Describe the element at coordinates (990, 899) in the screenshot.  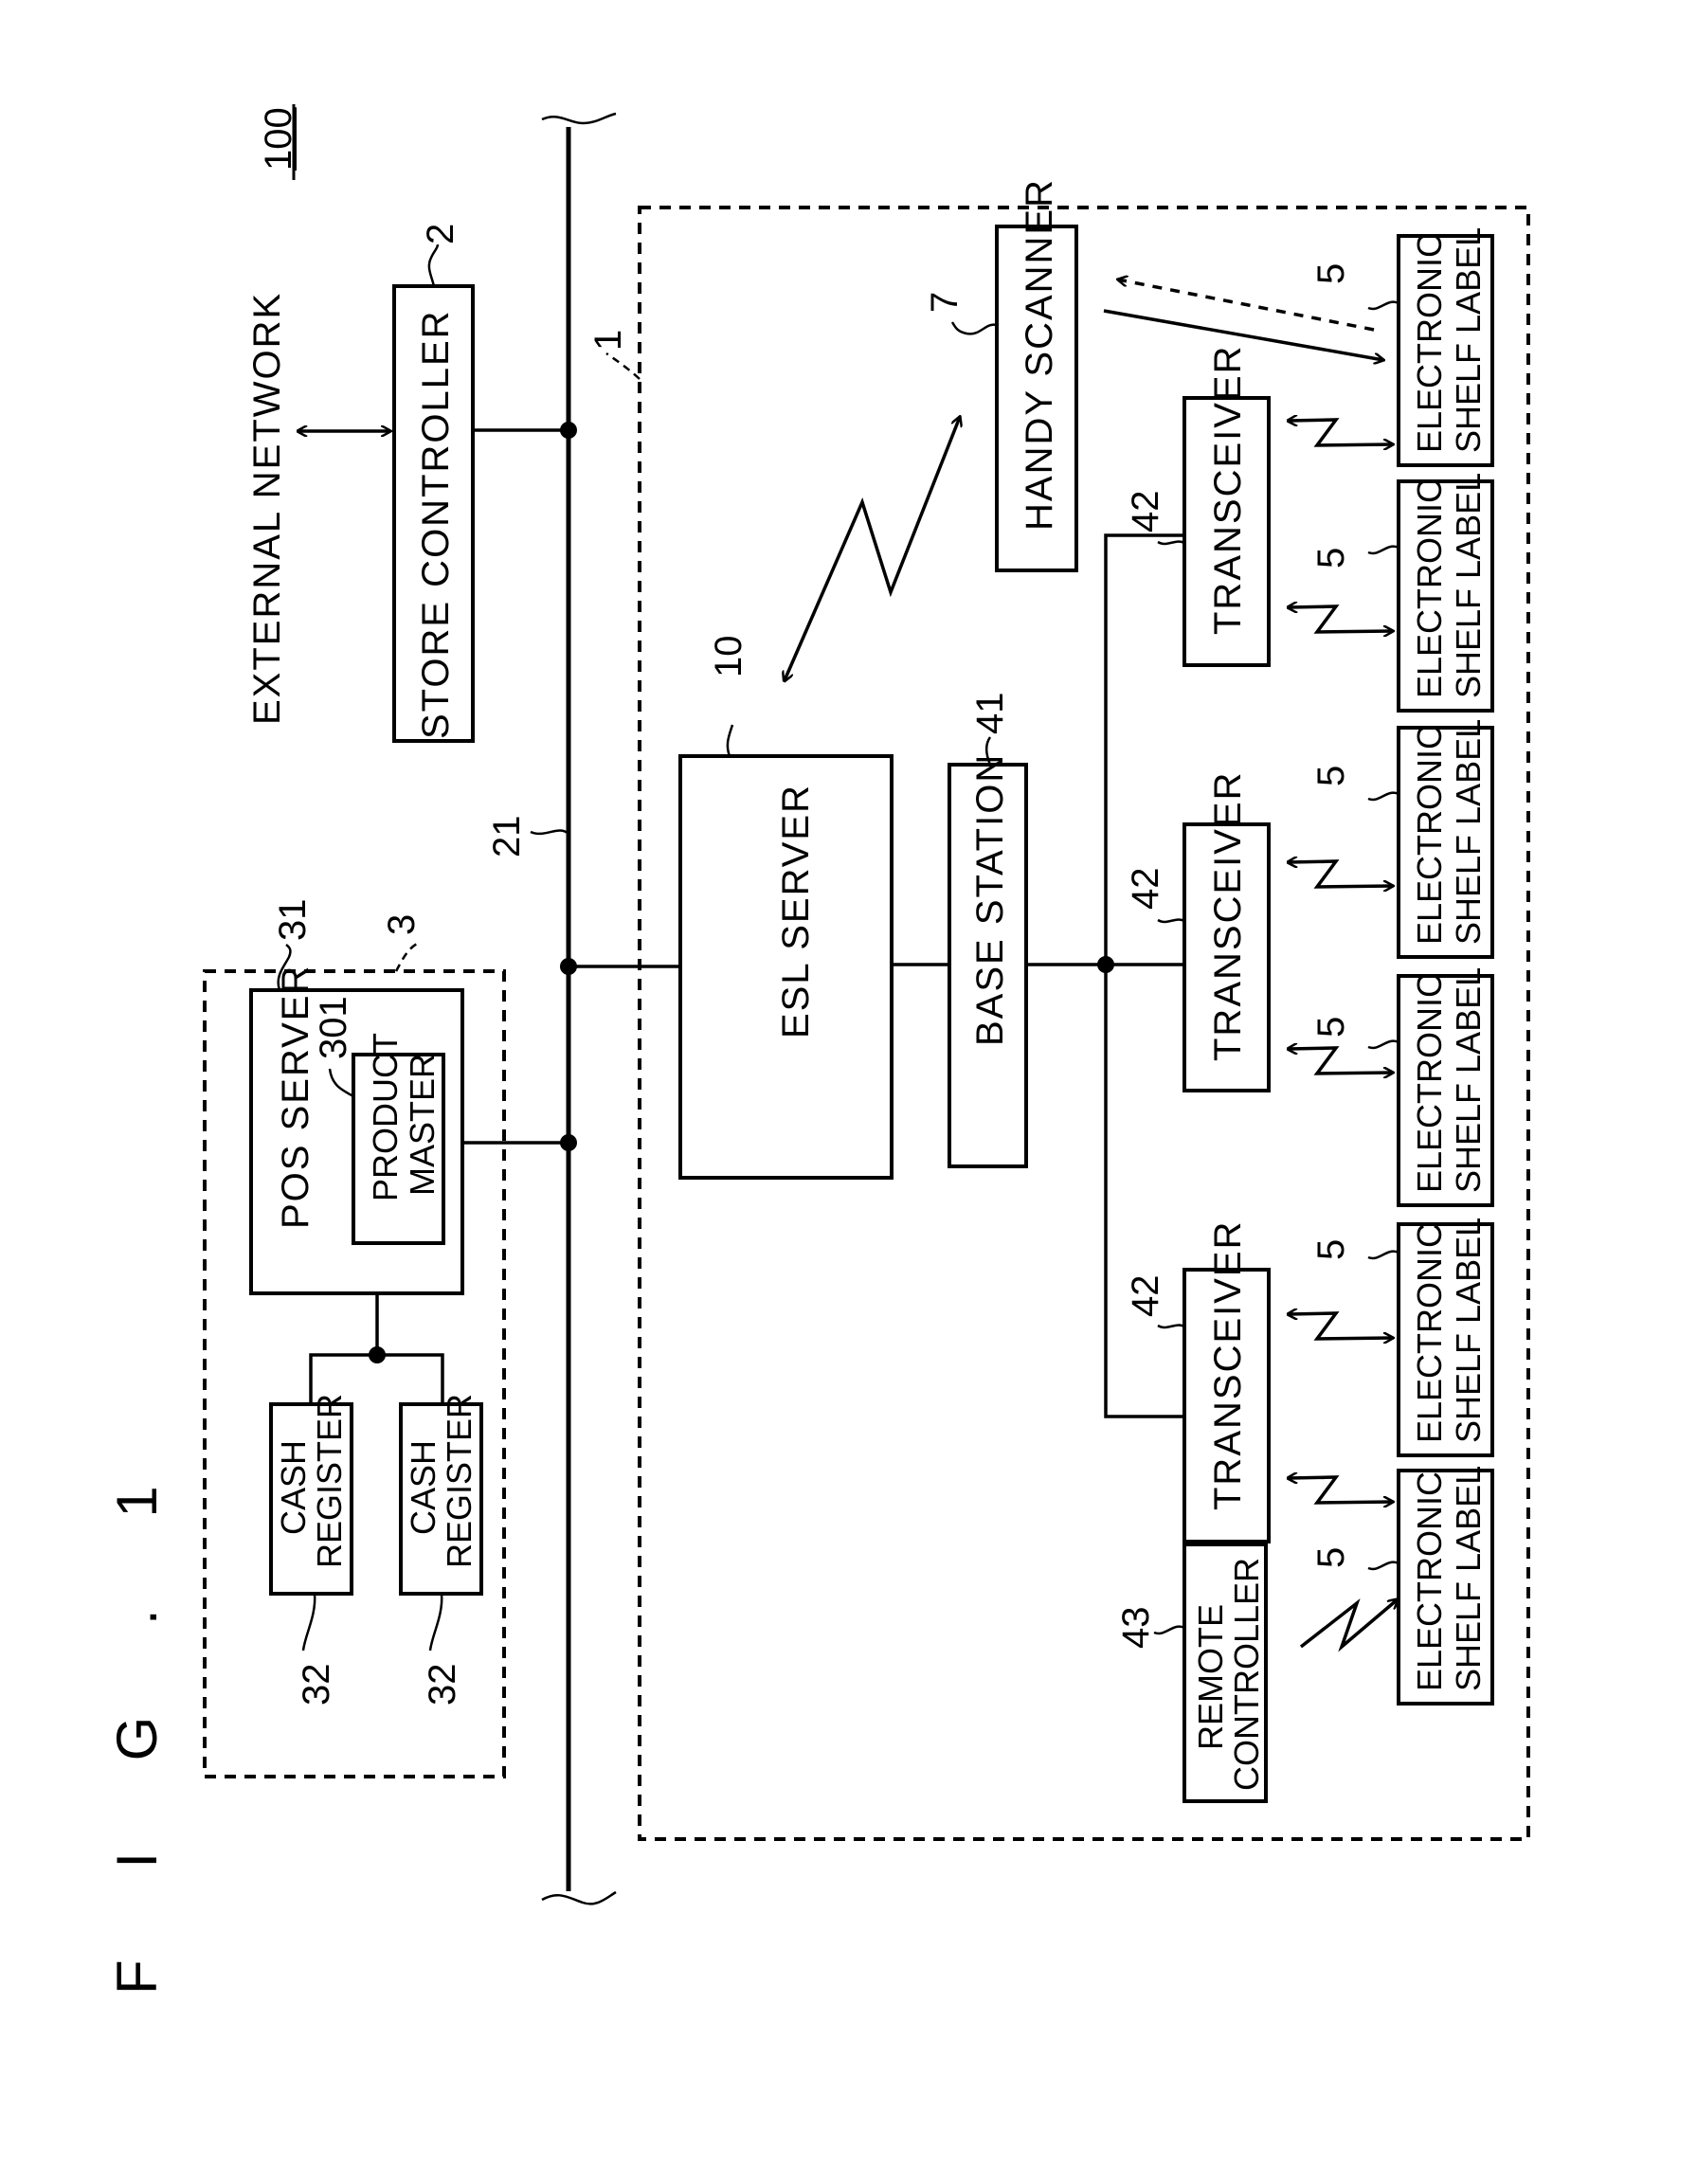
I see `base-station-label: BASE STATION` at that location.